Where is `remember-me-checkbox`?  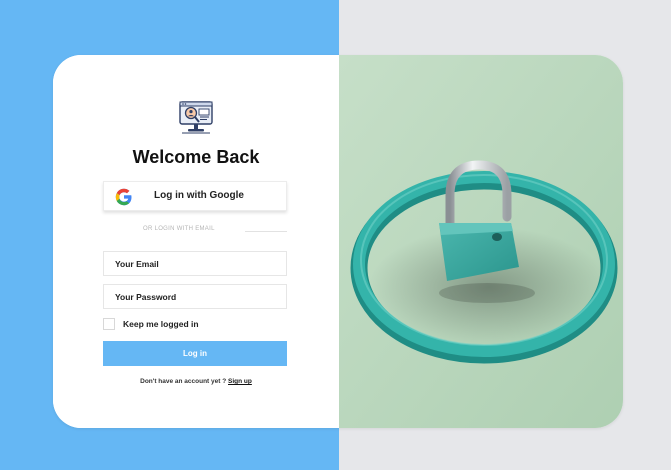
remember-me-checkbox is located at coordinates (109, 324).